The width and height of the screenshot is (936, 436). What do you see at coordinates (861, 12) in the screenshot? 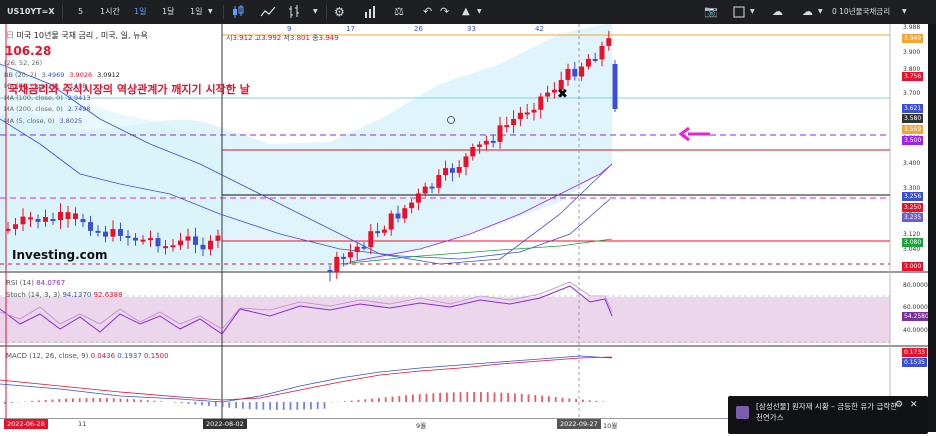
I see `instrument-select: 0 10년물국채금리` at bounding box center [861, 12].